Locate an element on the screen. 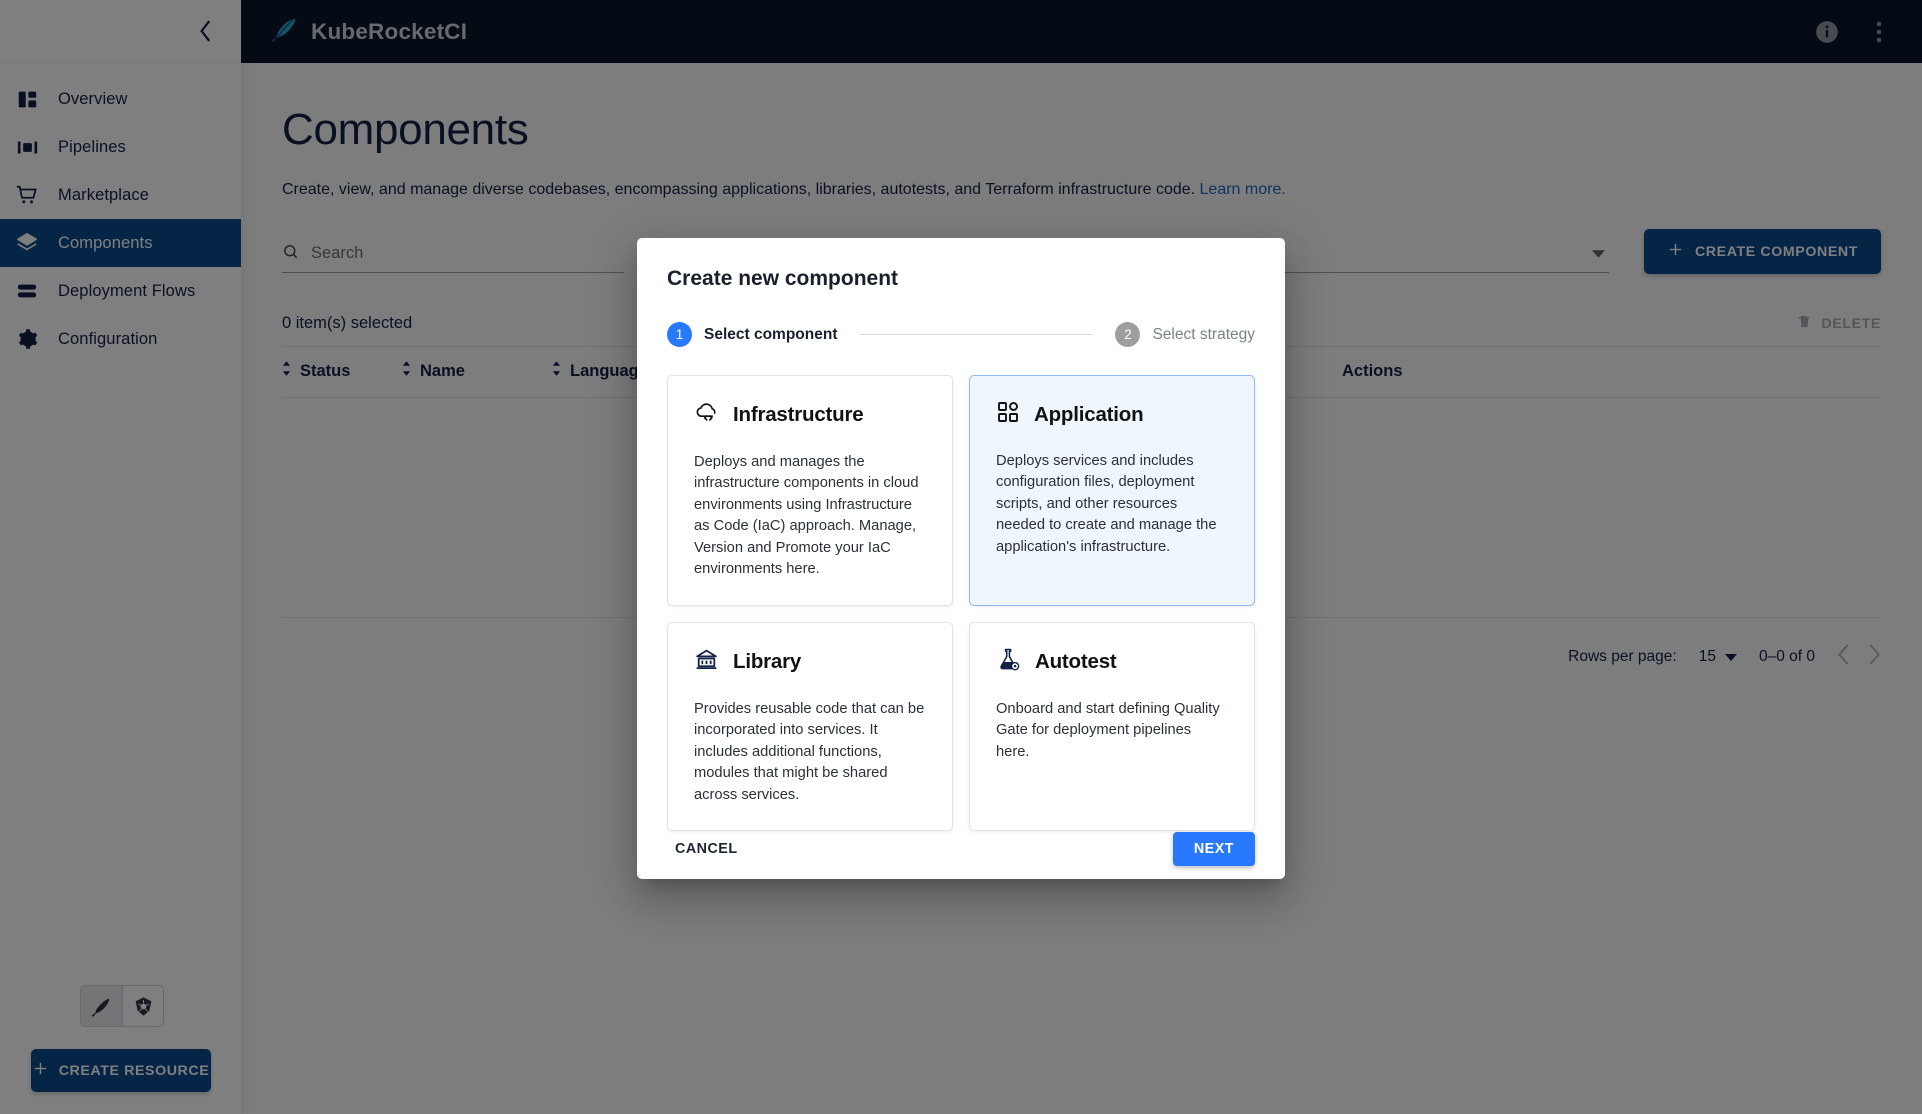 The image size is (1922, 1114). cloud-code-icon is located at coordinates (706, 415).